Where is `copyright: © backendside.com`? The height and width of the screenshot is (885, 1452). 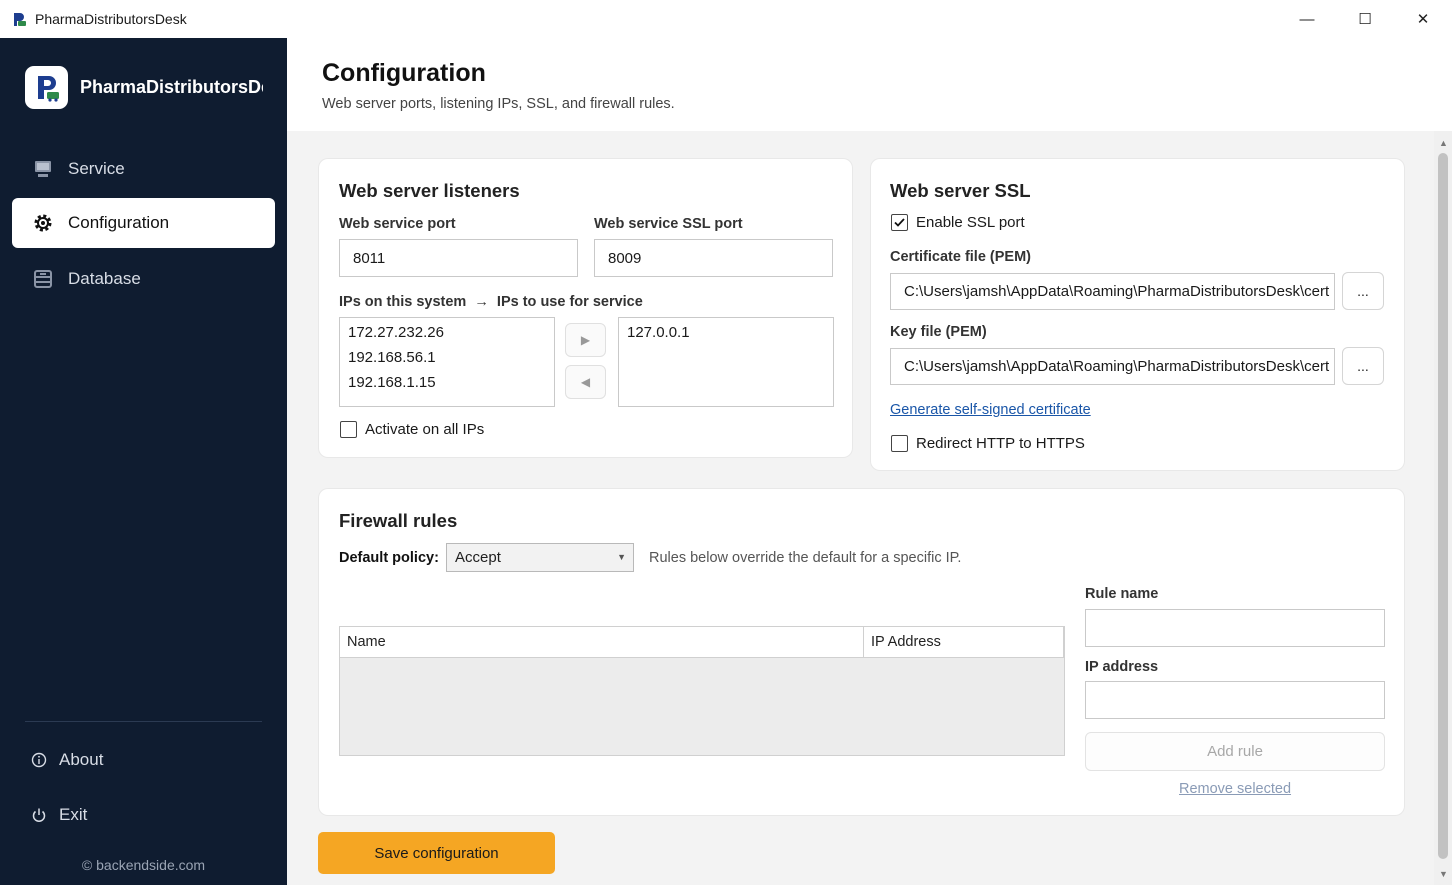
copyright: © backendside.com is located at coordinates (143, 865).